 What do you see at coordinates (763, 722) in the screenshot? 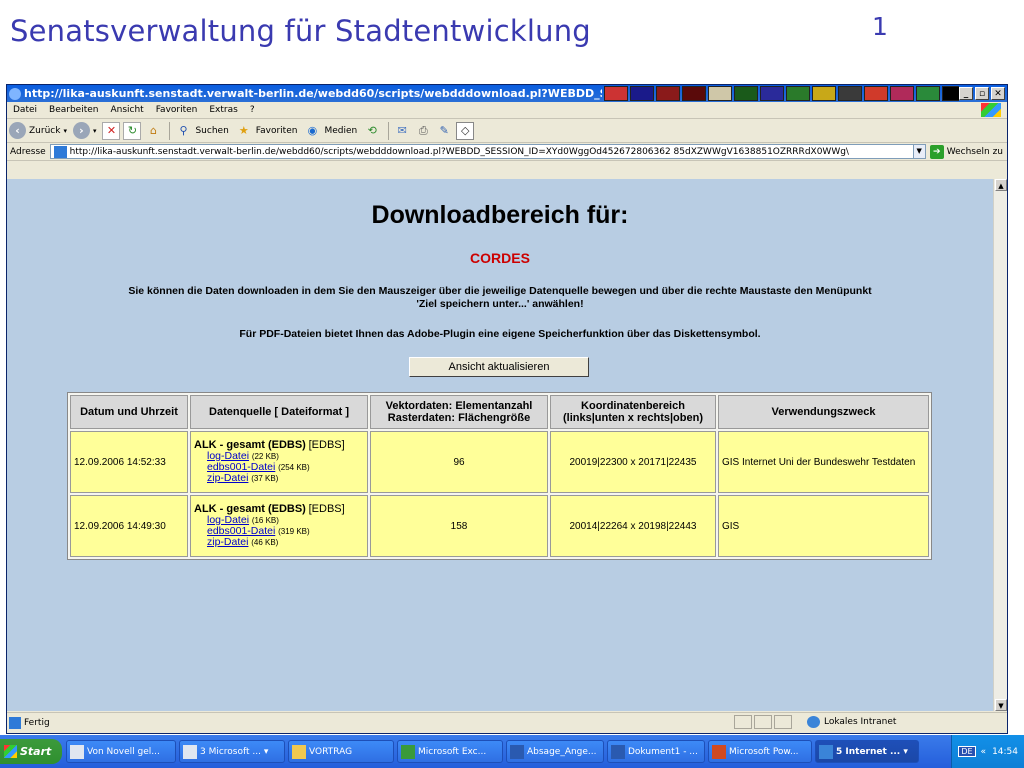
I see `status-cells` at bounding box center [763, 722].